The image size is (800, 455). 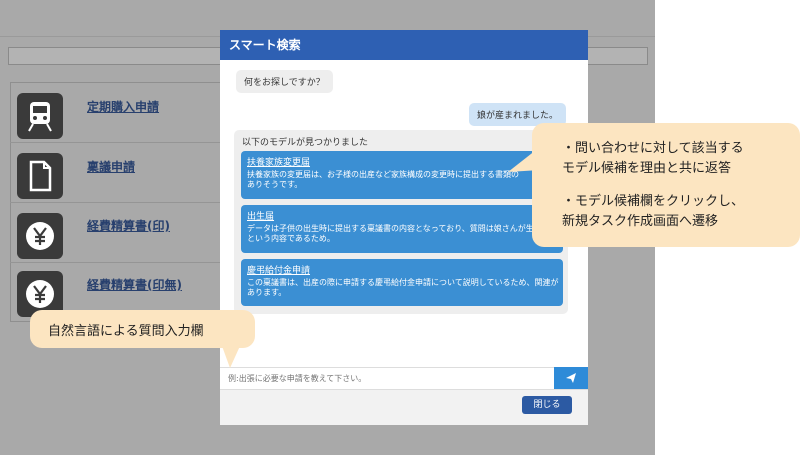 I want to click on result-title: 慶弔給付金申請, so click(x=402, y=269).